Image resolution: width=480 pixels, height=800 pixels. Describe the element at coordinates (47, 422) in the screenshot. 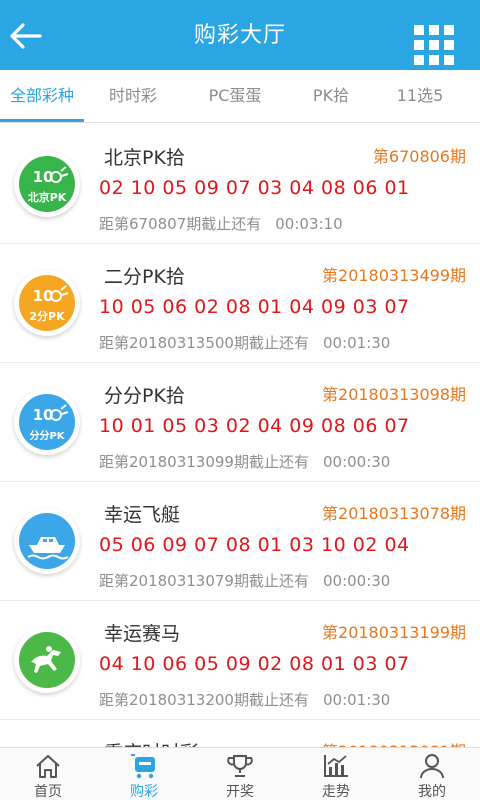

I see `pk10-one-minute-icon: 10 分分PK` at that location.